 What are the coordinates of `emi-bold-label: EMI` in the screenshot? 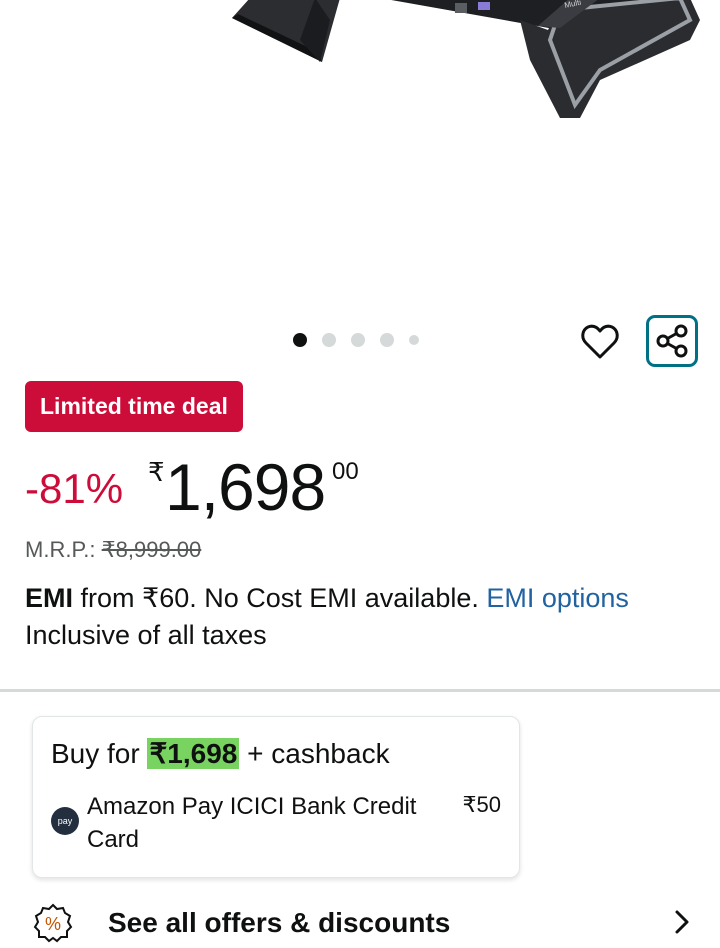 It's located at (49, 598).